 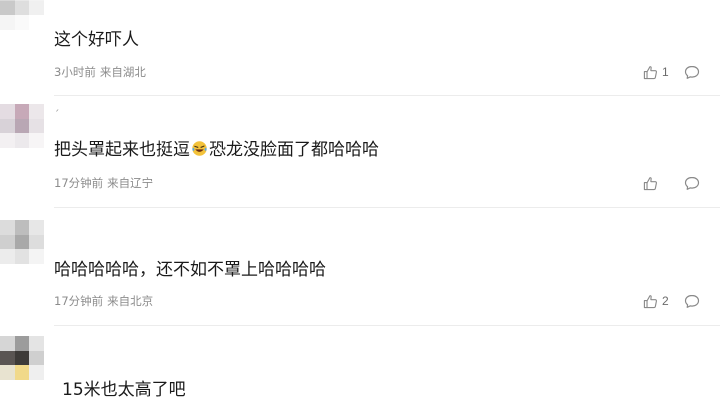 I want to click on like-button: 1, so click(x=656, y=72).